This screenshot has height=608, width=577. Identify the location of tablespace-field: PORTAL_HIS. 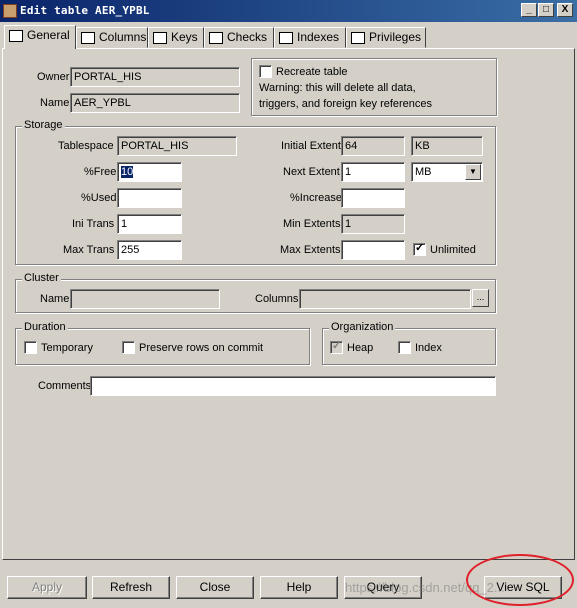
(177, 146).